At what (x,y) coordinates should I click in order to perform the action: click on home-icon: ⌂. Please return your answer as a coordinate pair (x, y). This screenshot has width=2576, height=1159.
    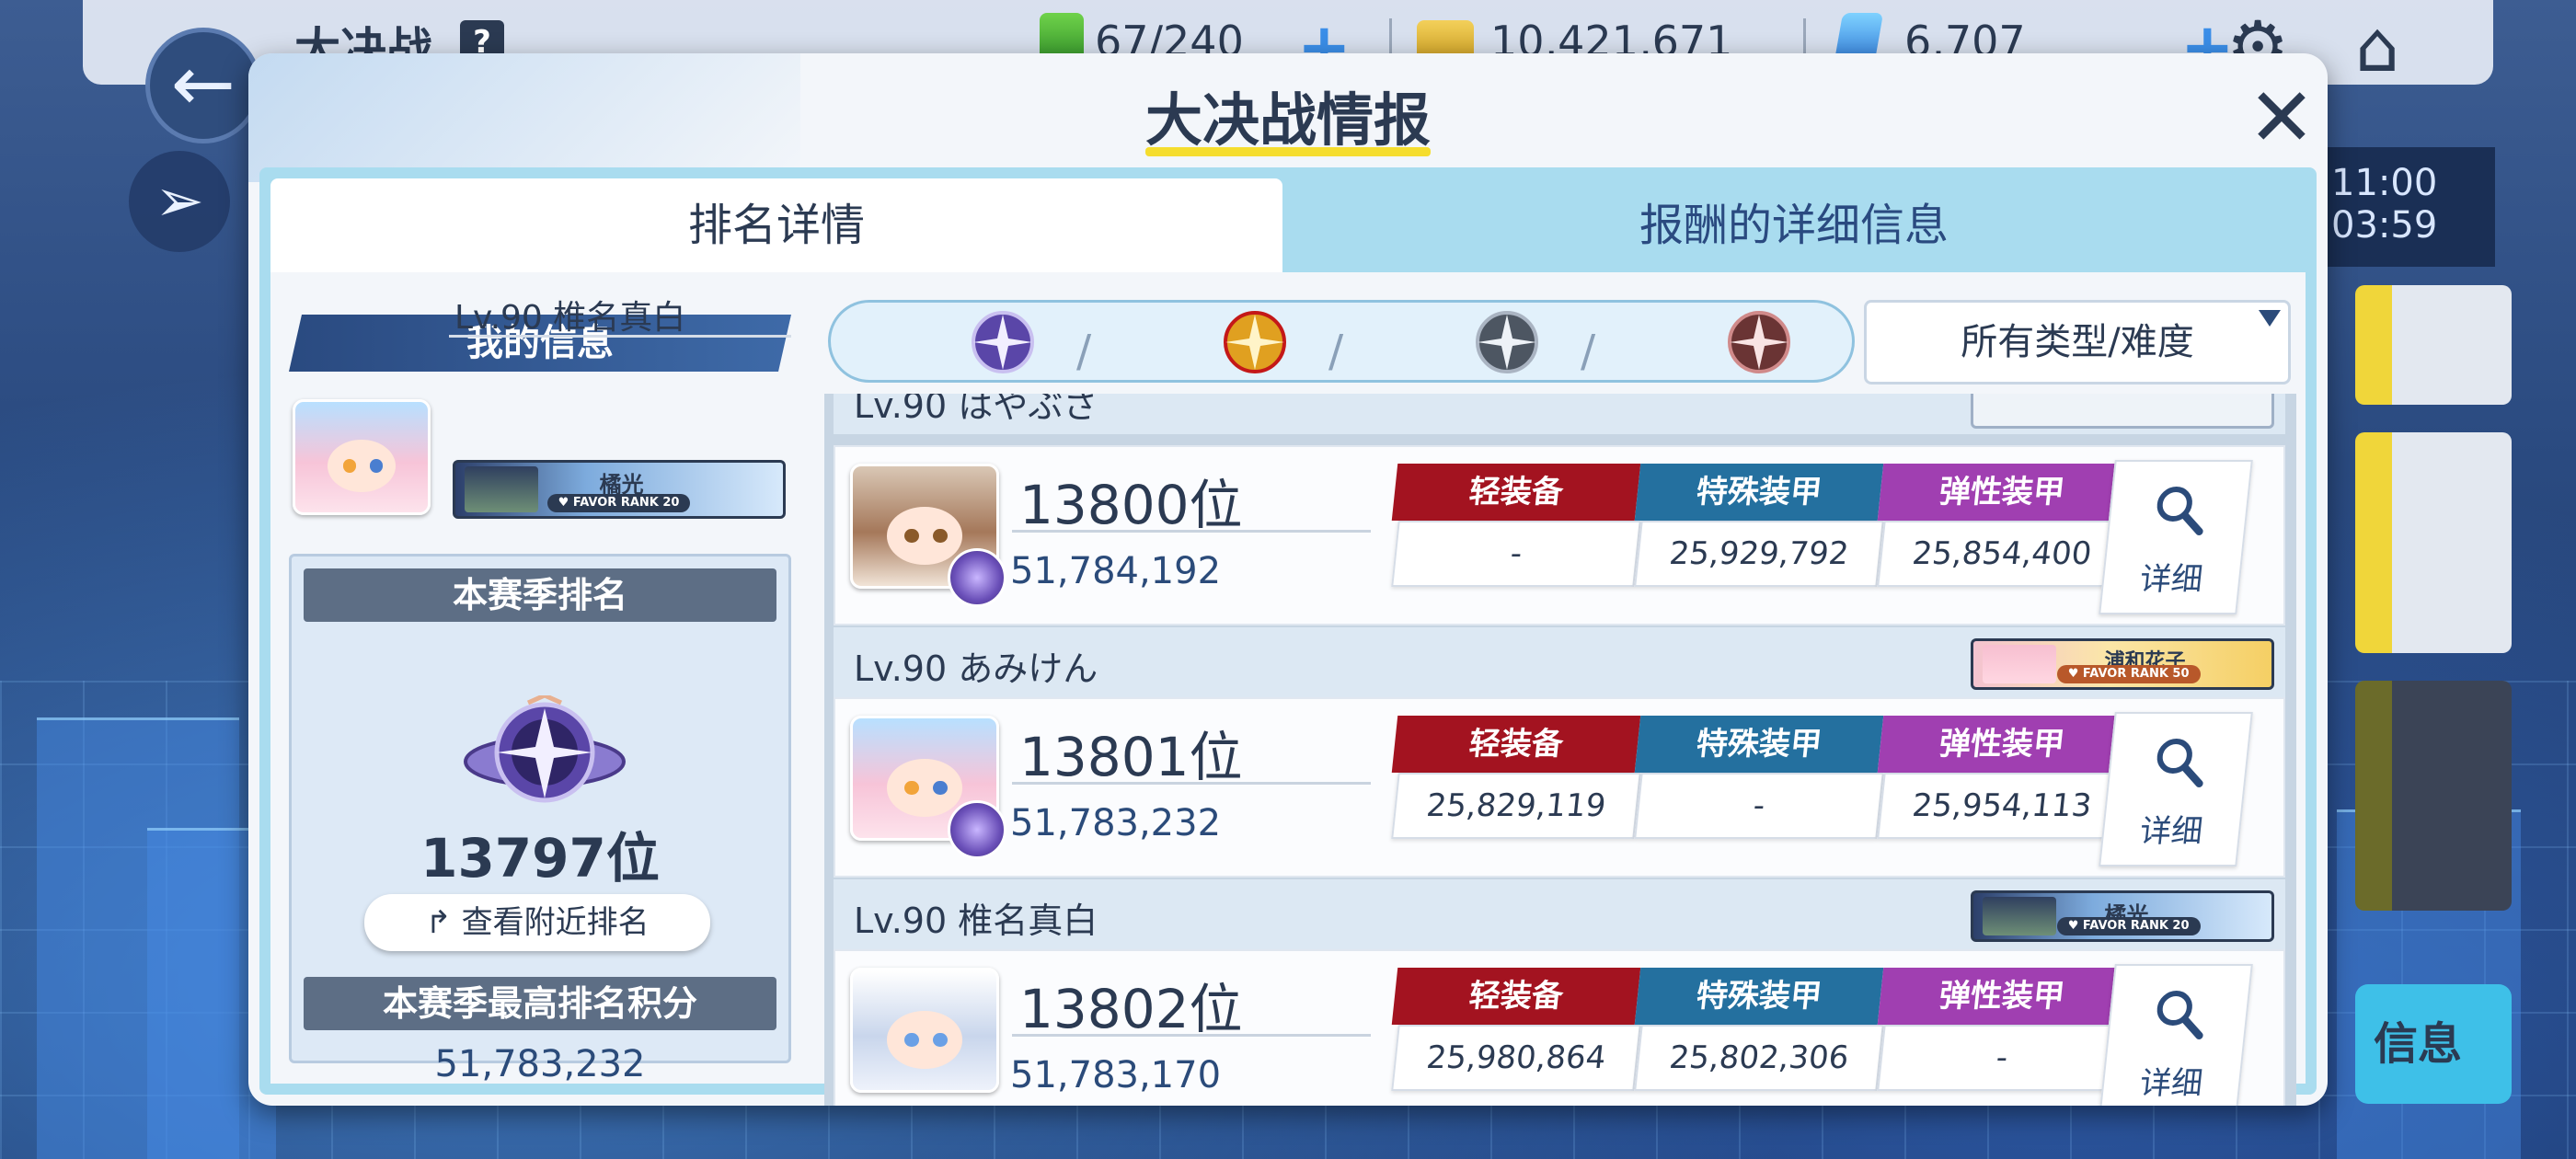
    Looking at the image, I should click on (2377, 46).